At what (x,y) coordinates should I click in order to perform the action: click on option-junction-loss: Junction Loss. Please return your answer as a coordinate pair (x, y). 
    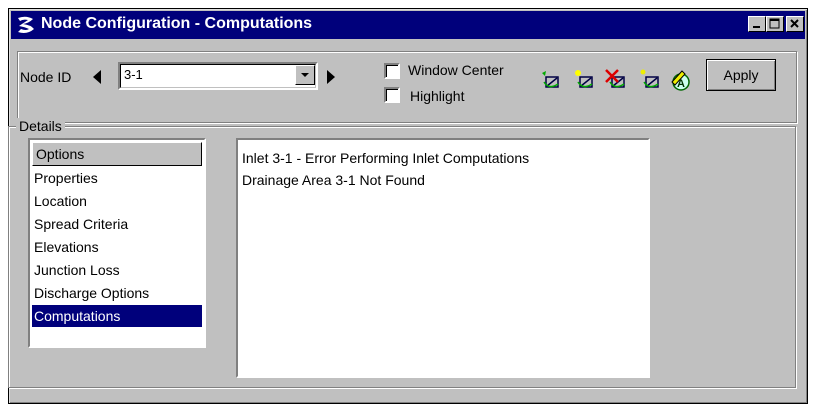
    Looking at the image, I should click on (117, 270).